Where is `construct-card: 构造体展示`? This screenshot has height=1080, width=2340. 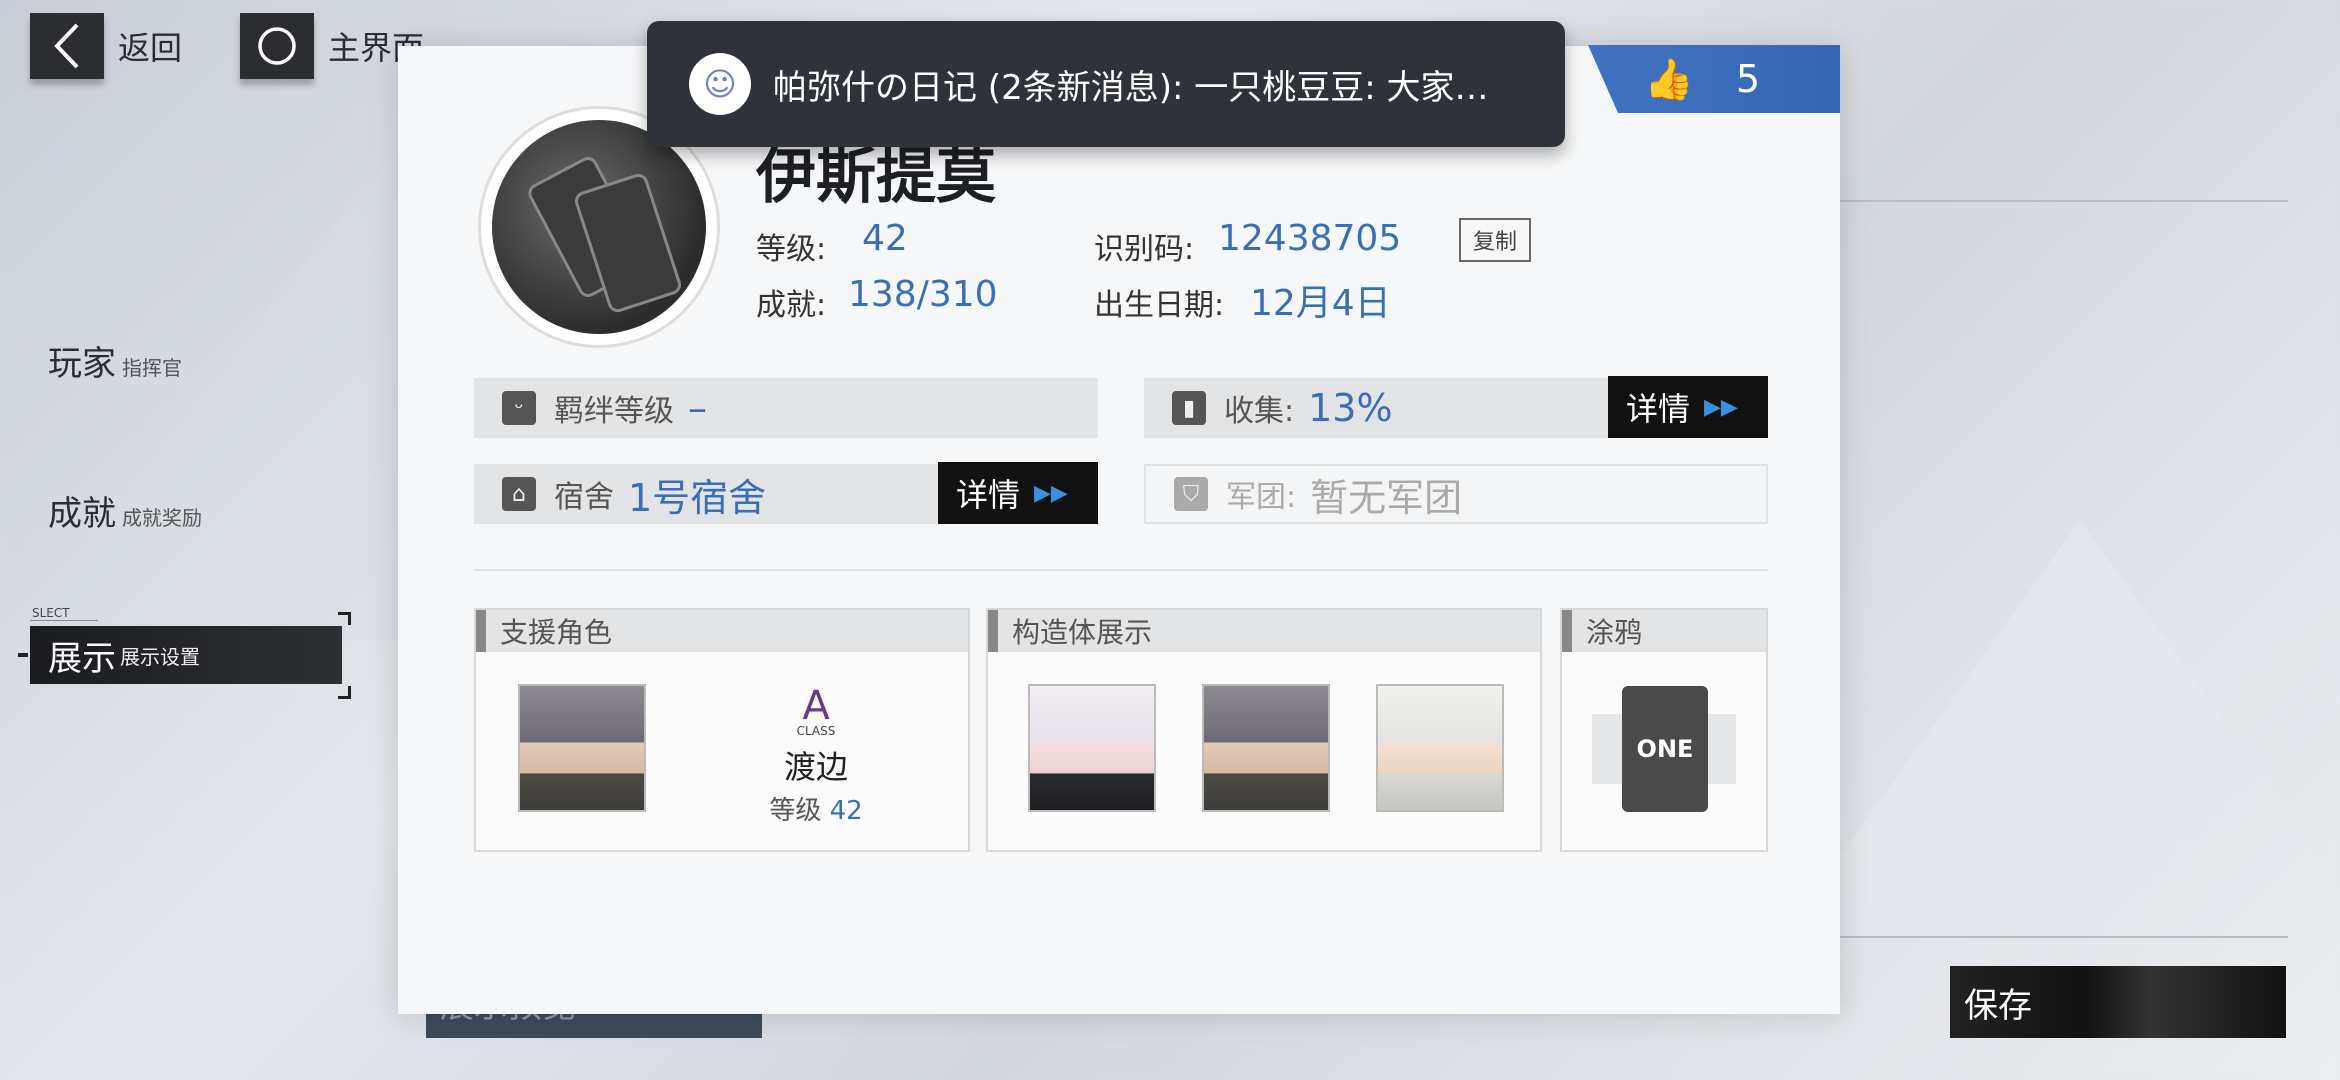 construct-card: 构造体展示 is located at coordinates (1264, 730).